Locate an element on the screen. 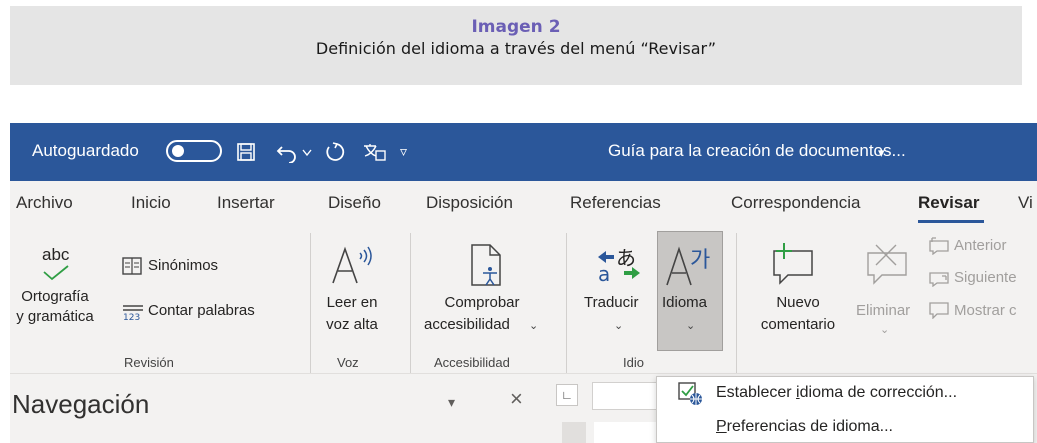  thesaurus-label: Sinónimos is located at coordinates (183, 265).